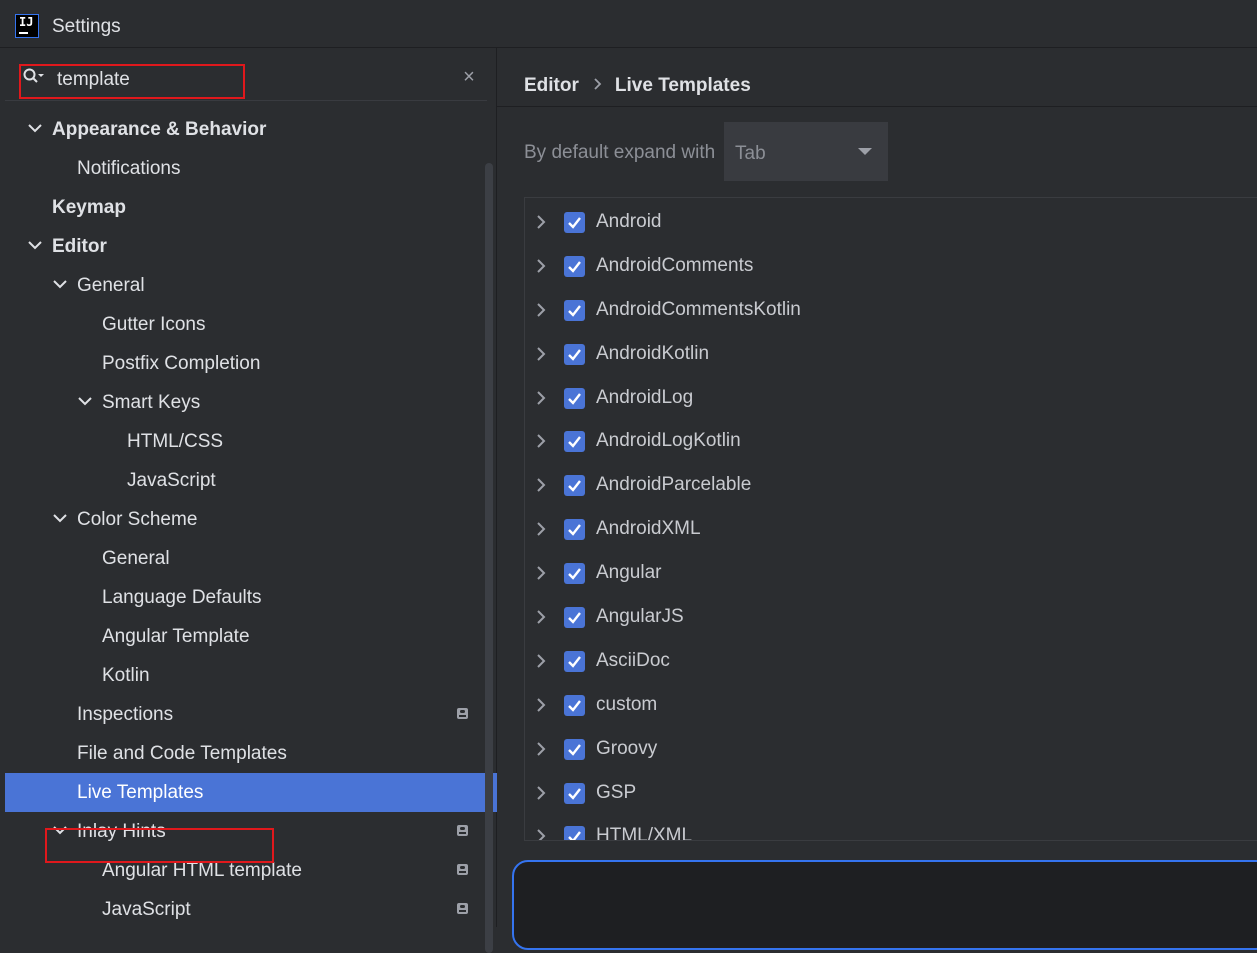  I want to click on breadcrumb-parent: Editor, so click(551, 85).